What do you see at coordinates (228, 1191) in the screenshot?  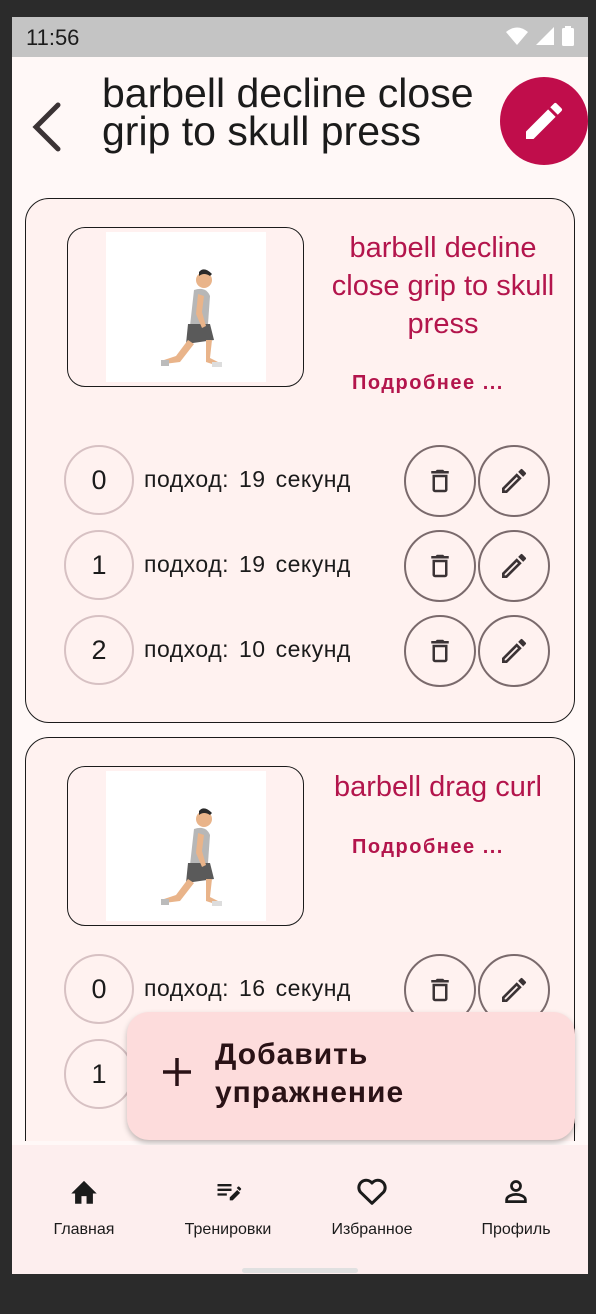 I see `workouts-icon` at bounding box center [228, 1191].